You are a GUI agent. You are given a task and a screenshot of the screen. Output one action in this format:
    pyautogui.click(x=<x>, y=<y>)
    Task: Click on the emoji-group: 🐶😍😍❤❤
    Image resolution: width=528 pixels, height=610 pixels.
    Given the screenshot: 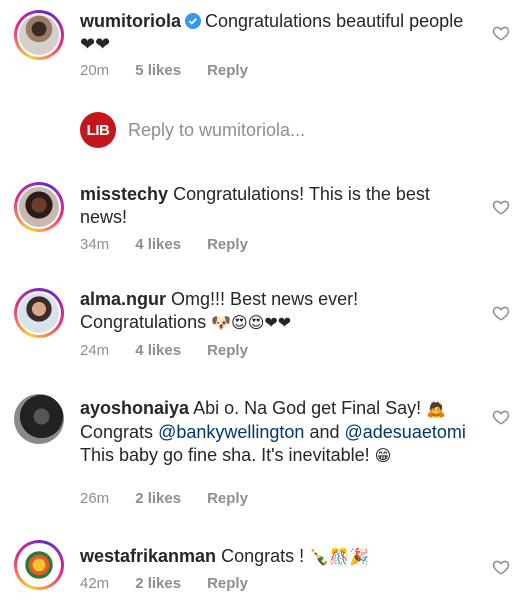 What is the action you would take?
    pyautogui.click(x=251, y=323)
    